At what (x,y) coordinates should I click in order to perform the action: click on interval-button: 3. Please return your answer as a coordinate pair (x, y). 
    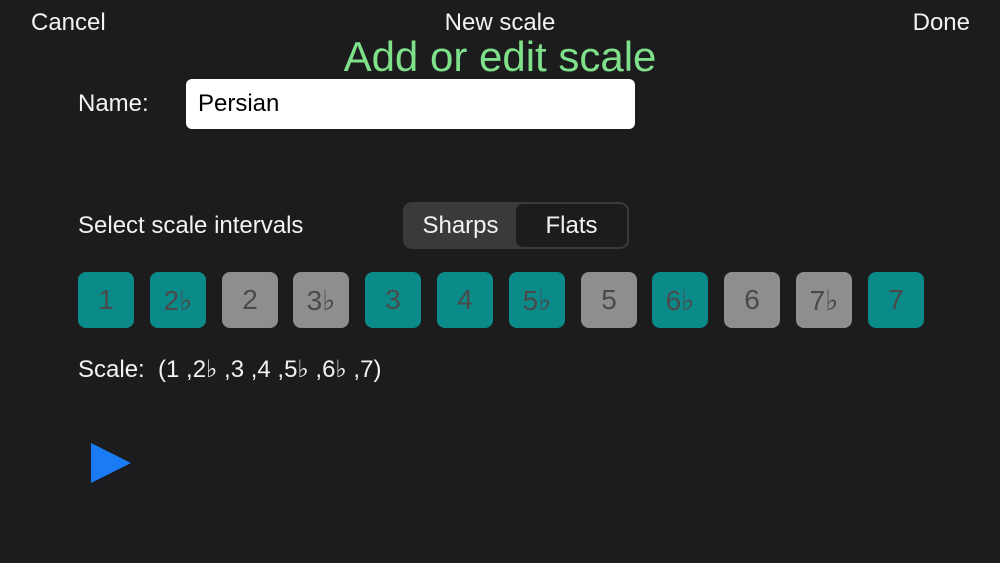
    Looking at the image, I should click on (393, 300).